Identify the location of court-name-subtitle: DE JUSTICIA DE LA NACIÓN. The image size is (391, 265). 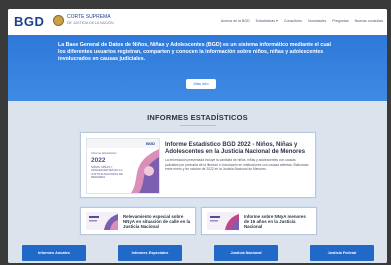
(90, 22).